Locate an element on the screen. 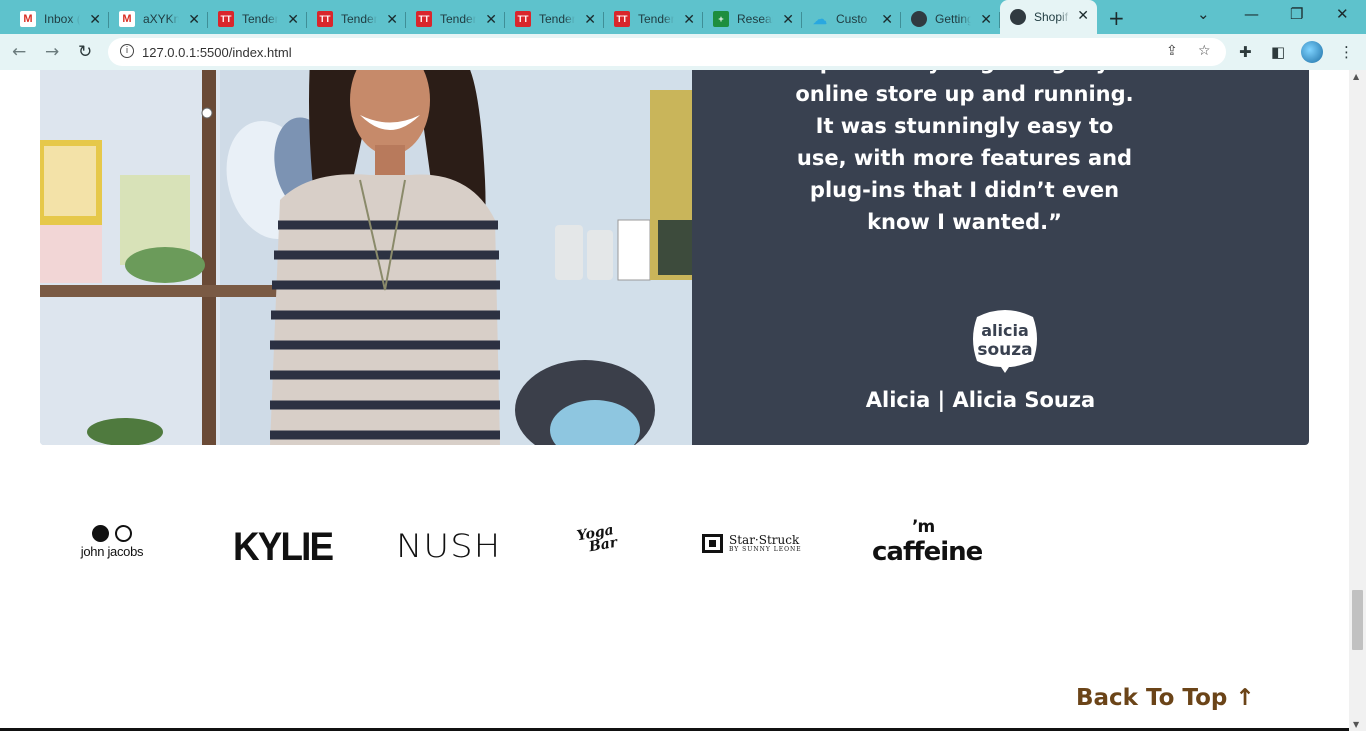  tab-3: TT Tender ✕ is located at coordinates (257, 19).